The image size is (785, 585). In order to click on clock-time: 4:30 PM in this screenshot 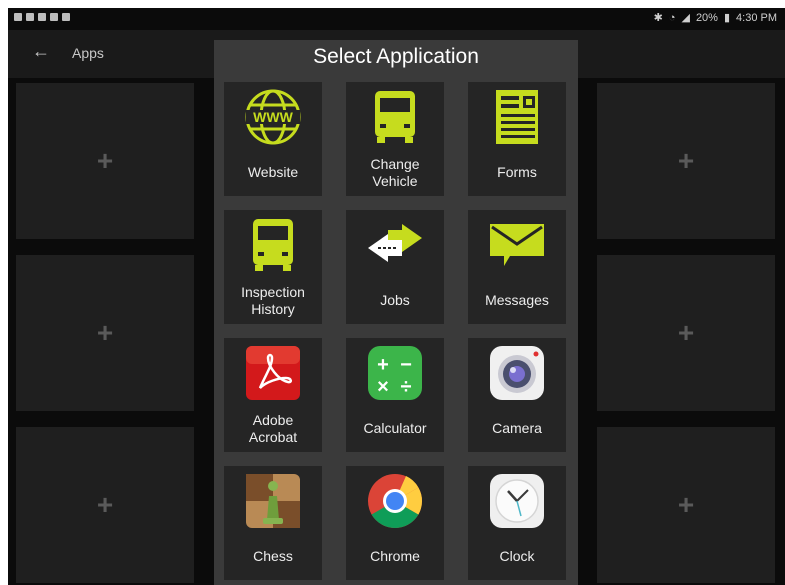, I will do `click(756, 17)`.